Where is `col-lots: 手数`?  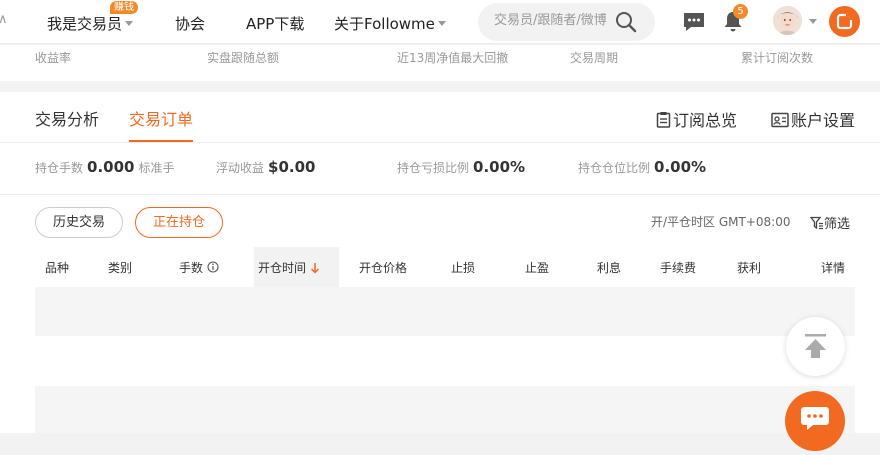
col-lots: 手数 is located at coordinates (199, 267).